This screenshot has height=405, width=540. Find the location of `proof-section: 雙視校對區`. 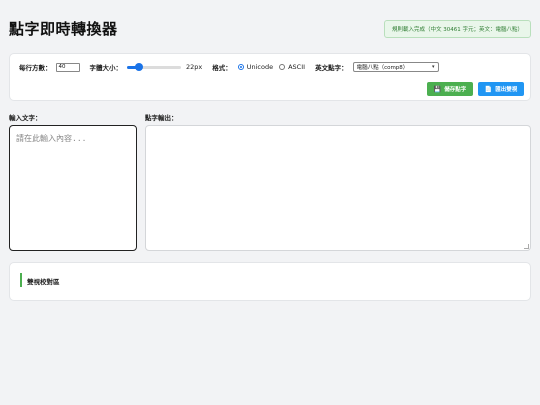

proof-section: 雙視校對區 is located at coordinates (270, 281).